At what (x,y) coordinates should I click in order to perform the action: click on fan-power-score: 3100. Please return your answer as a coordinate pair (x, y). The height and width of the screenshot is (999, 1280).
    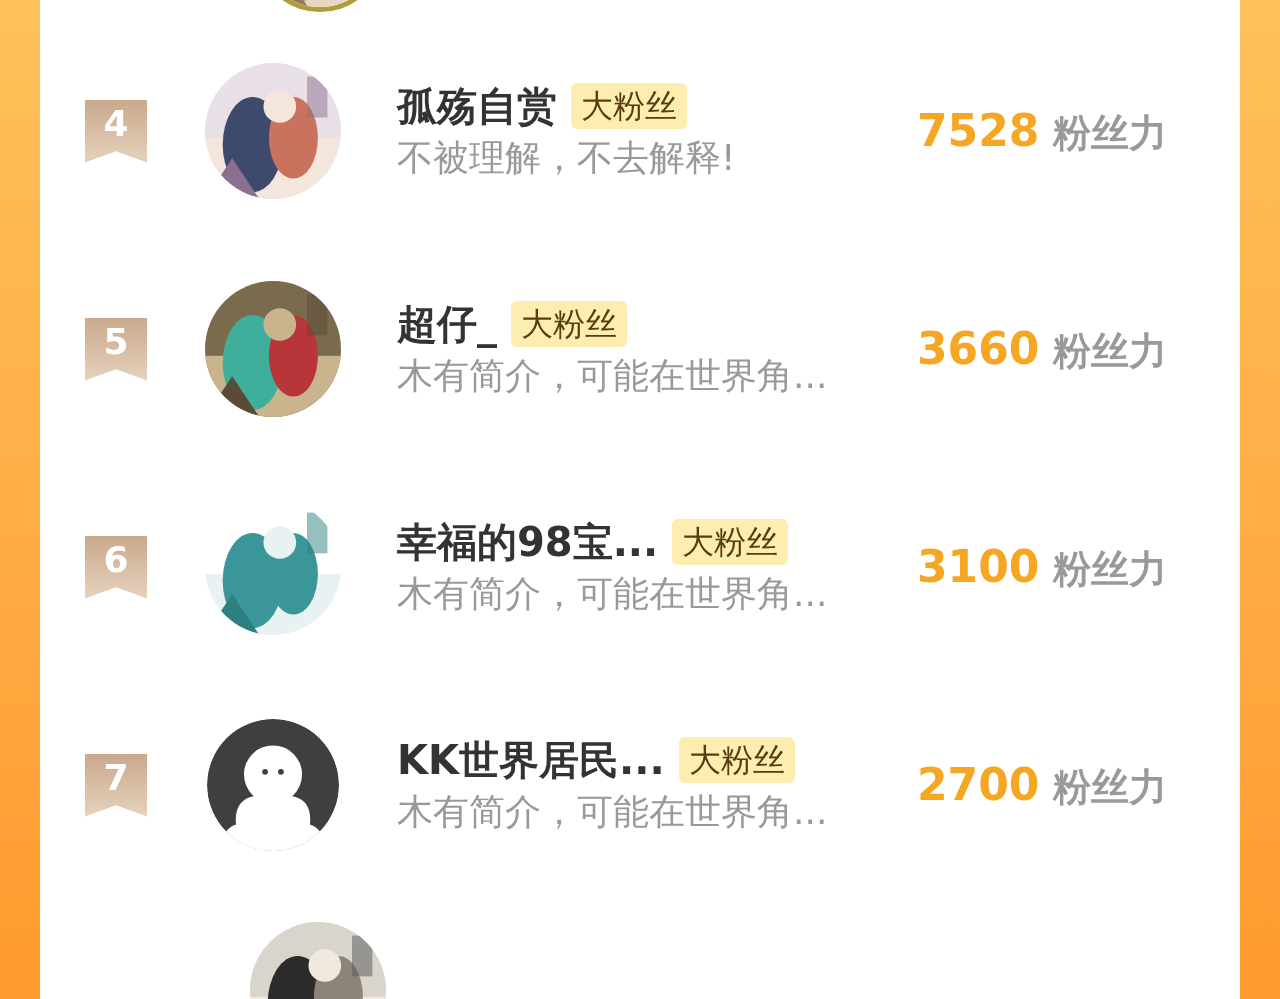
    Looking at the image, I should click on (978, 567).